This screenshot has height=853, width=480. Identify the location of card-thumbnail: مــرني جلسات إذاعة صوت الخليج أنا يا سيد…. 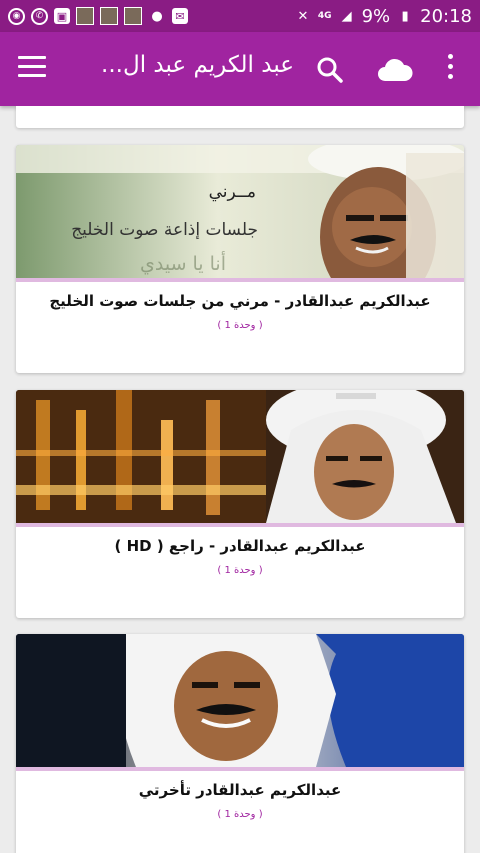
(240, 211).